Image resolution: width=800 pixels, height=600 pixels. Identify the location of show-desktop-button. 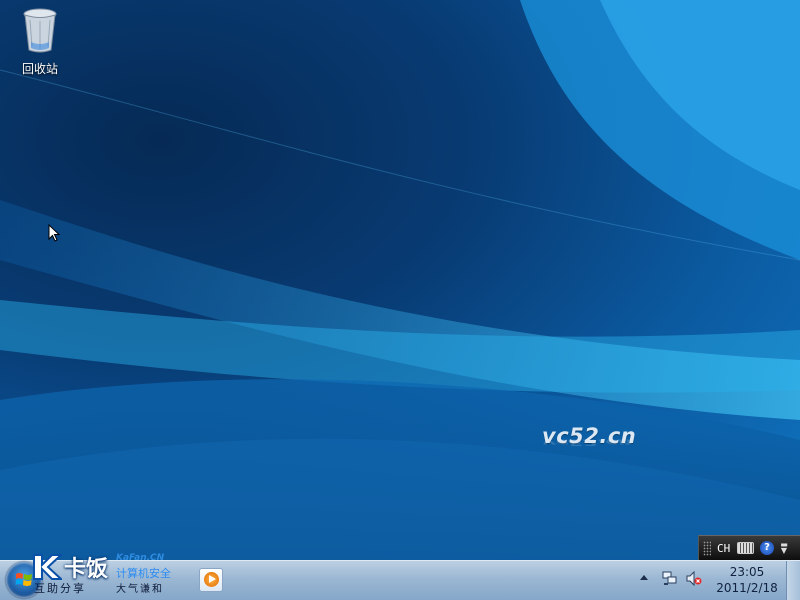
(793, 580).